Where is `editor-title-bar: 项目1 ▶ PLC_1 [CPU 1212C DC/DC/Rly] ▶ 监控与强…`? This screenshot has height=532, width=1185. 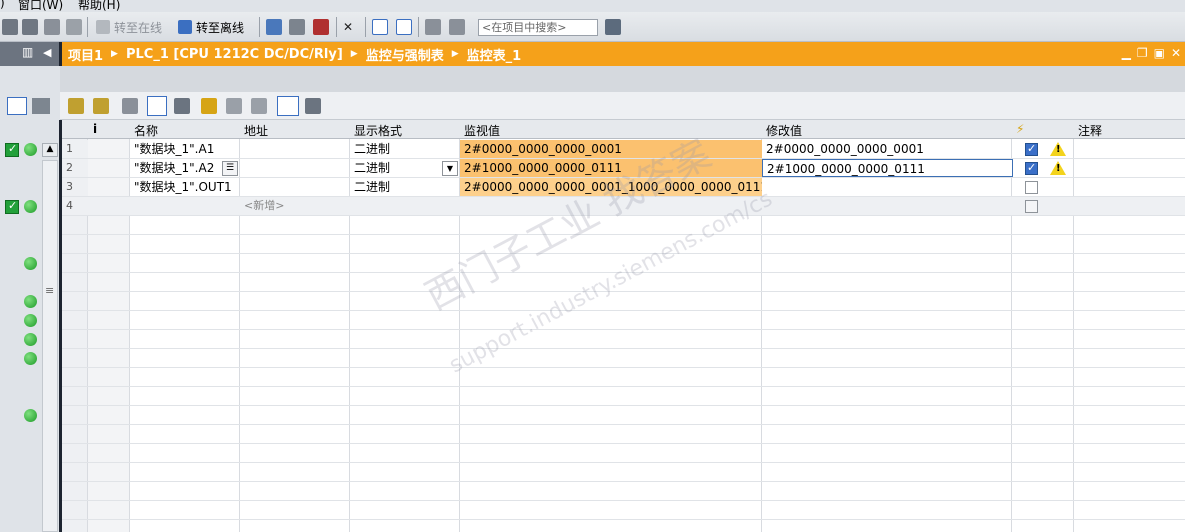 editor-title-bar: 项目1 ▶ PLC_1 [CPU 1212C DC/DC/Rly] ▶ 监控与强… is located at coordinates (623, 54).